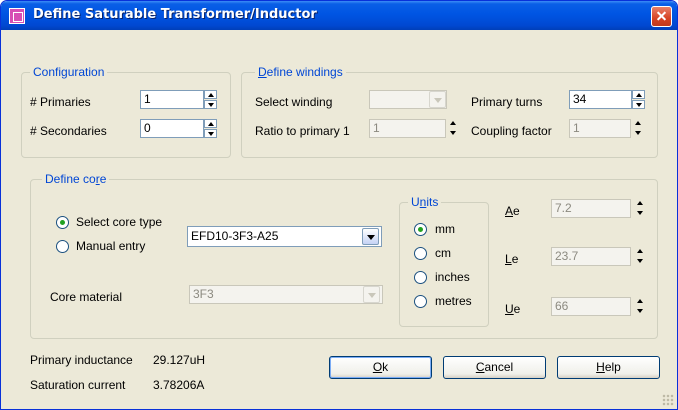 This screenshot has width=678, height=410. Describe the element at coordinates (600, 128) in the screenshot. I see `coupling-factor-input: 1` at that location.